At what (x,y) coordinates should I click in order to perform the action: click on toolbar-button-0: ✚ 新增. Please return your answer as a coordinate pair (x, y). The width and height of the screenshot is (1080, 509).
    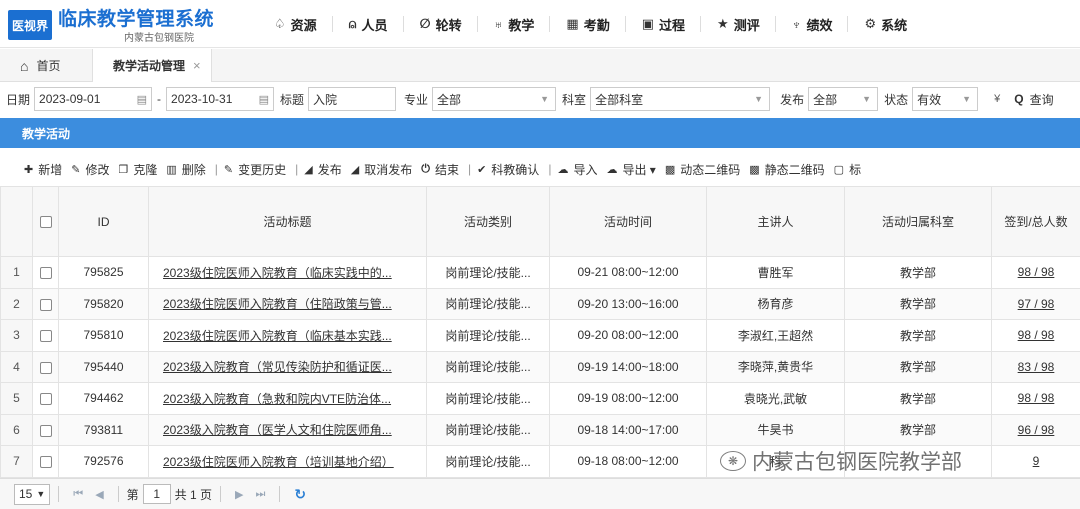
    Looking at the image, I should click on (35, 169).